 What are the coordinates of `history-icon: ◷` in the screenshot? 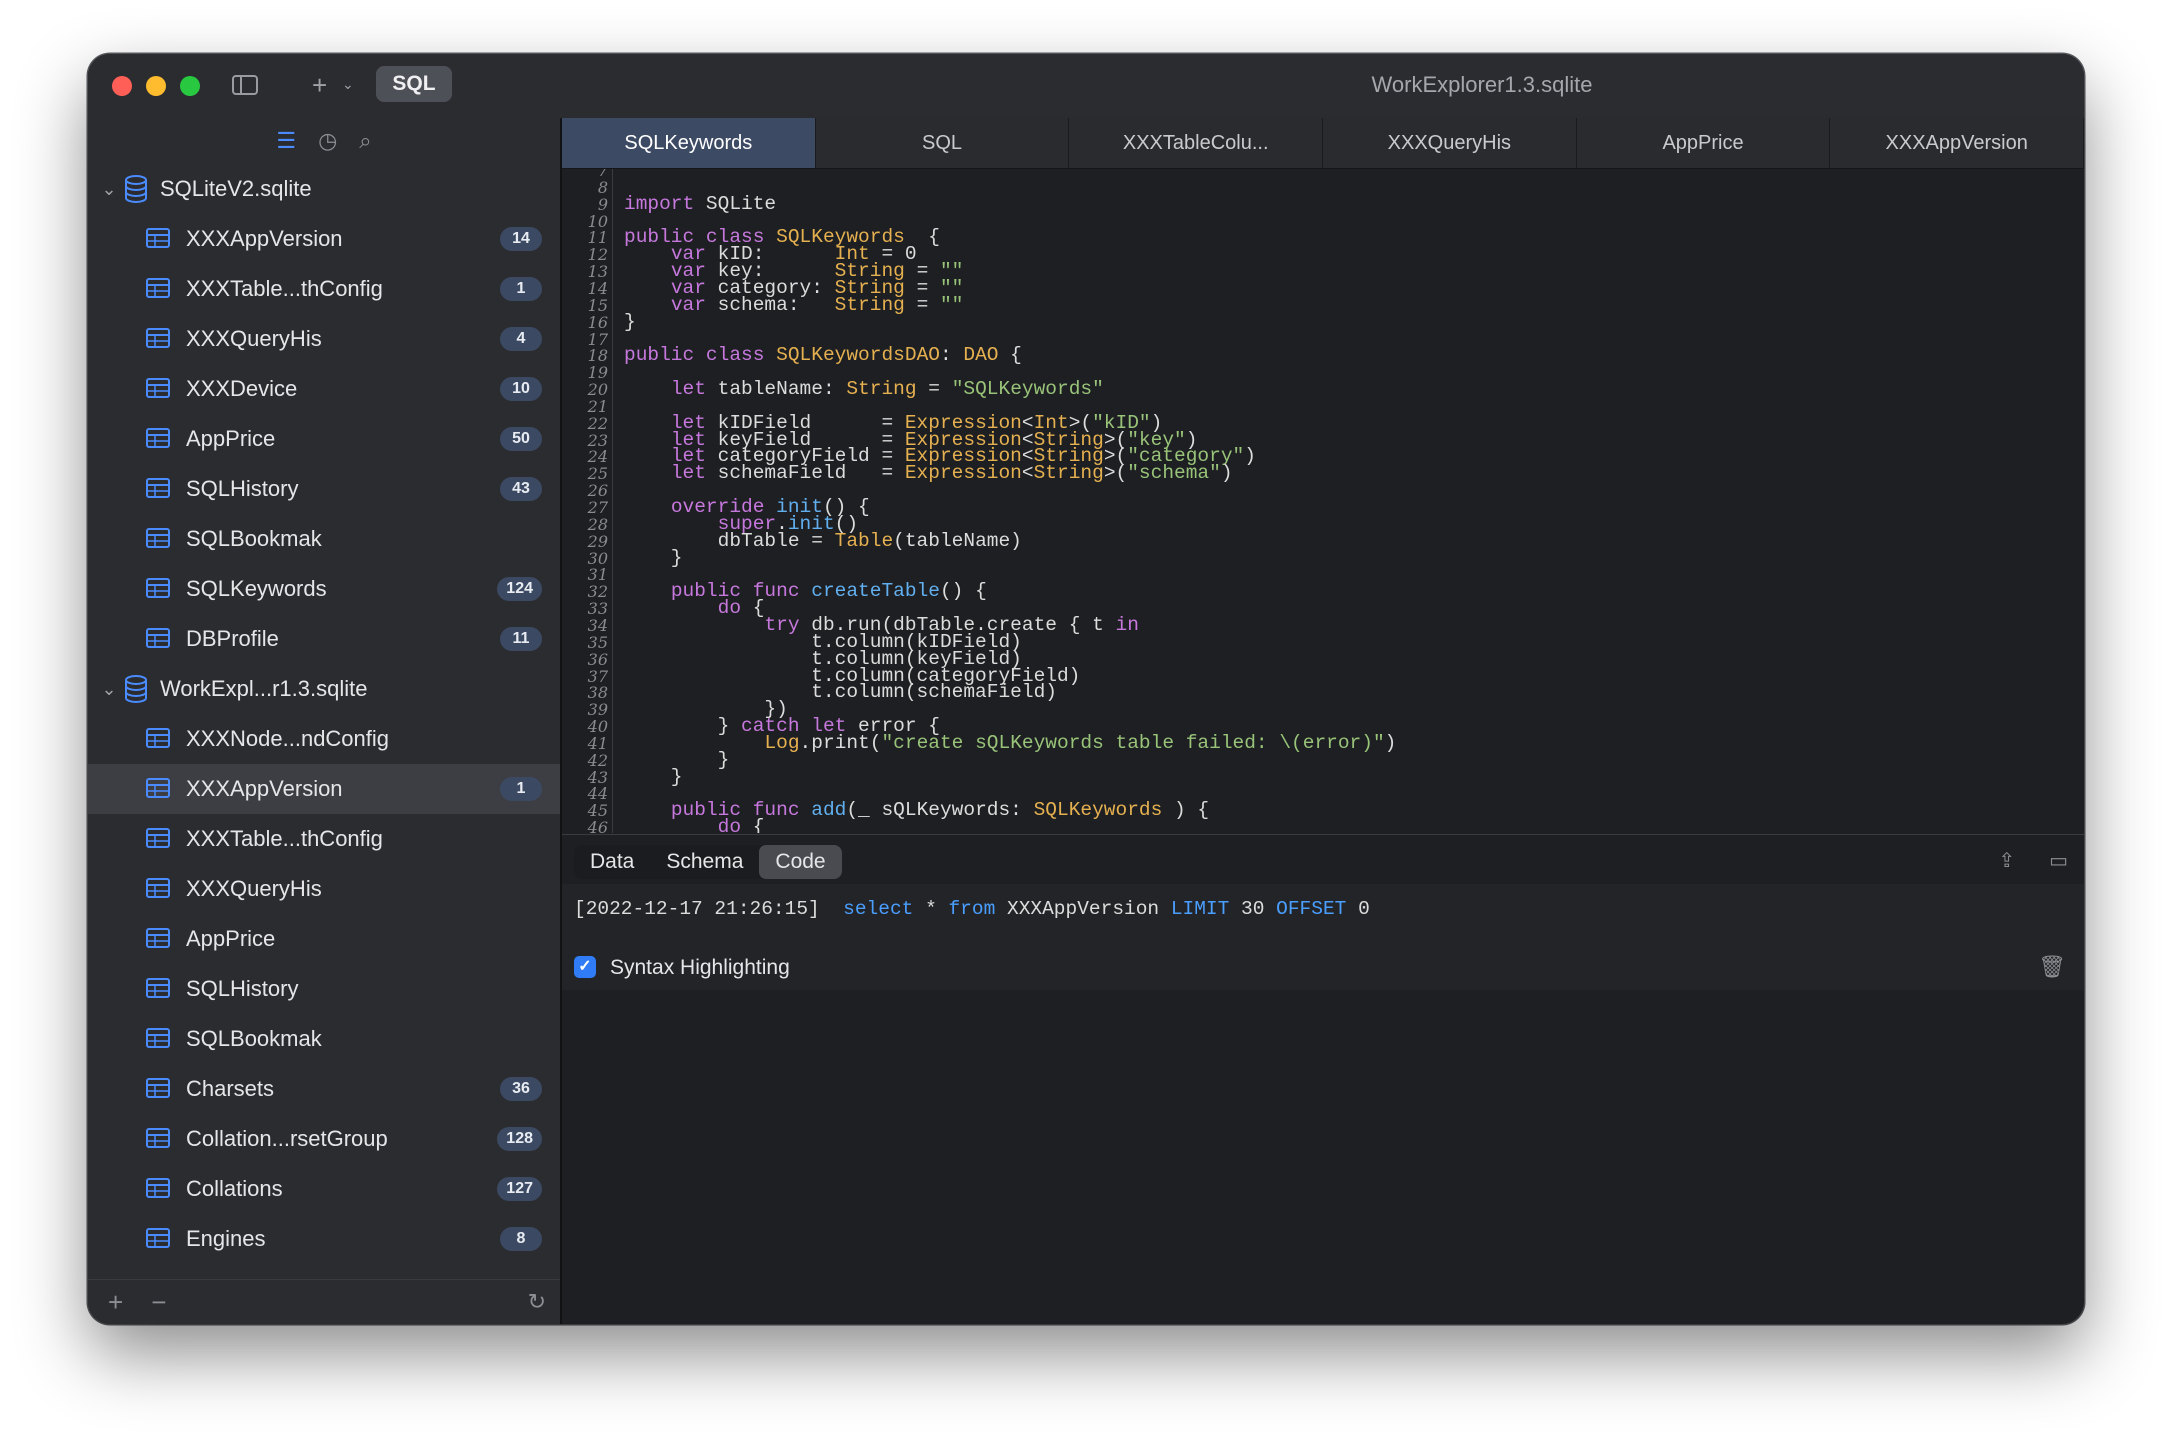 It's located at (327, 143).